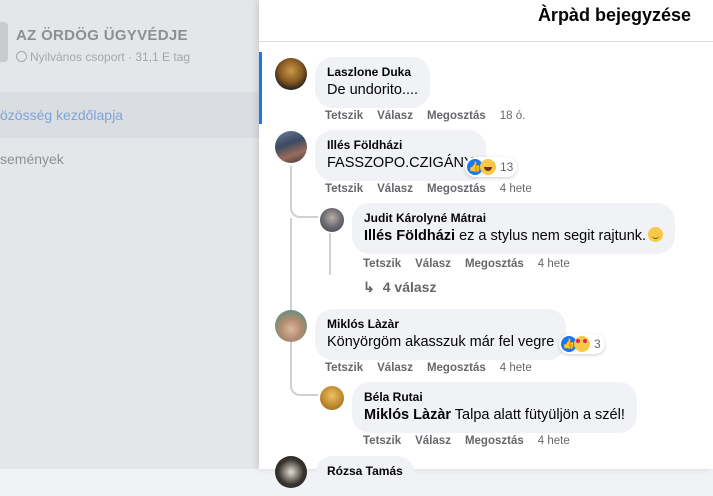 This screenshot has width=713, height=496. I want to click on view-more-replies-button: ↳ 4 válasz, so click(399, 287).